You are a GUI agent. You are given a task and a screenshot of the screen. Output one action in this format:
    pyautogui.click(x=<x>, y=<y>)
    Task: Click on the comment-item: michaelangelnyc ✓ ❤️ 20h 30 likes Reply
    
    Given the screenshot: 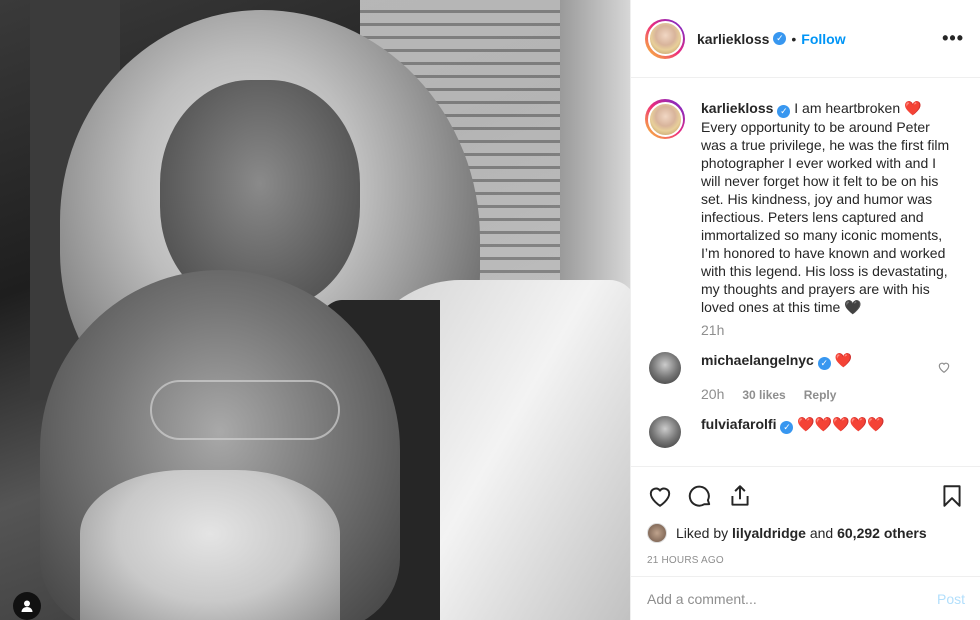 What is the action you would take?
    pyautogui.click(x=805, y=377)
    